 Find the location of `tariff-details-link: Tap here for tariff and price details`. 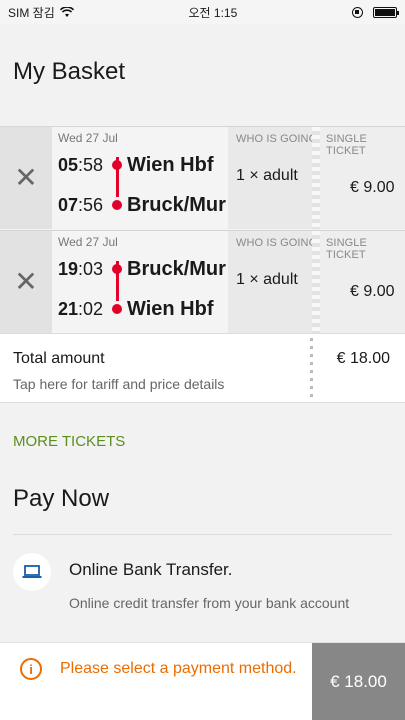

tariff-details-link: Tap here for tariff and price details is located at coordinates (202, 384).